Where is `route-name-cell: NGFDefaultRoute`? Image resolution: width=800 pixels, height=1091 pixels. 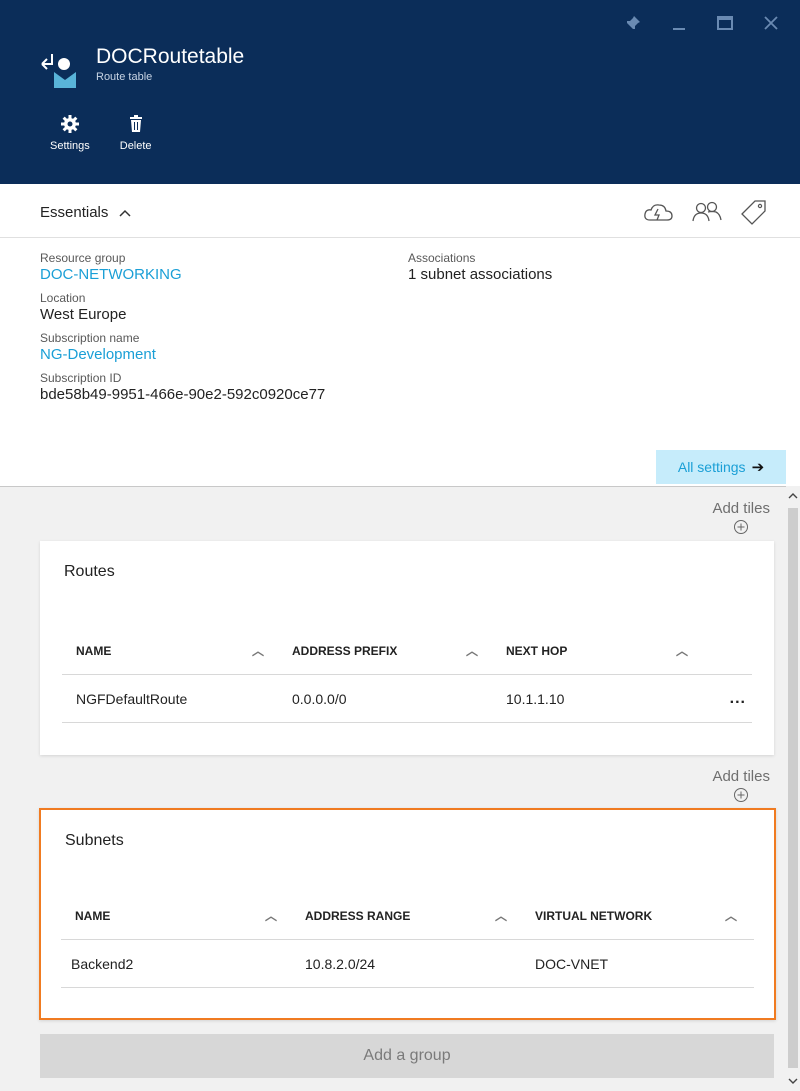 route-name-cell: NGFDefaultRoute is located at coordinates (132, 698).